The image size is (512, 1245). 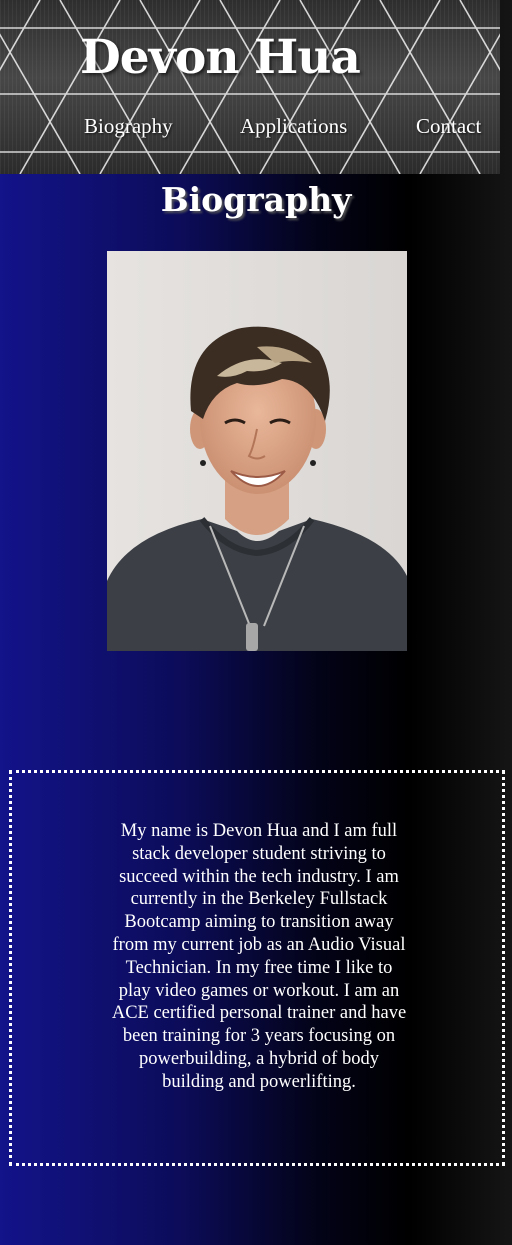 What do you see at coordinates (220, 57) in the screenshot?
I see `site-title: Devon Hua` at bounding box center [220, 57].